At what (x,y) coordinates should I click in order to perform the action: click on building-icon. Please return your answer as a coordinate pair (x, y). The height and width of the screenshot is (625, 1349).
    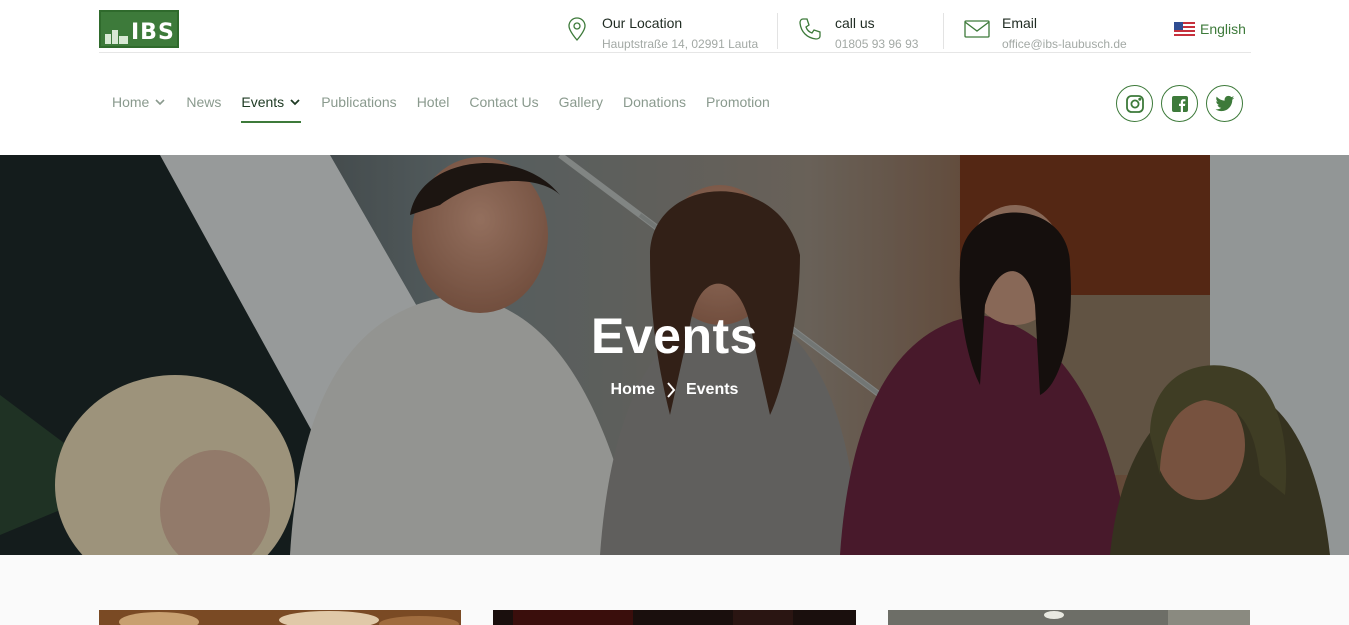
    Looking at the image, I should click on (117, 33).